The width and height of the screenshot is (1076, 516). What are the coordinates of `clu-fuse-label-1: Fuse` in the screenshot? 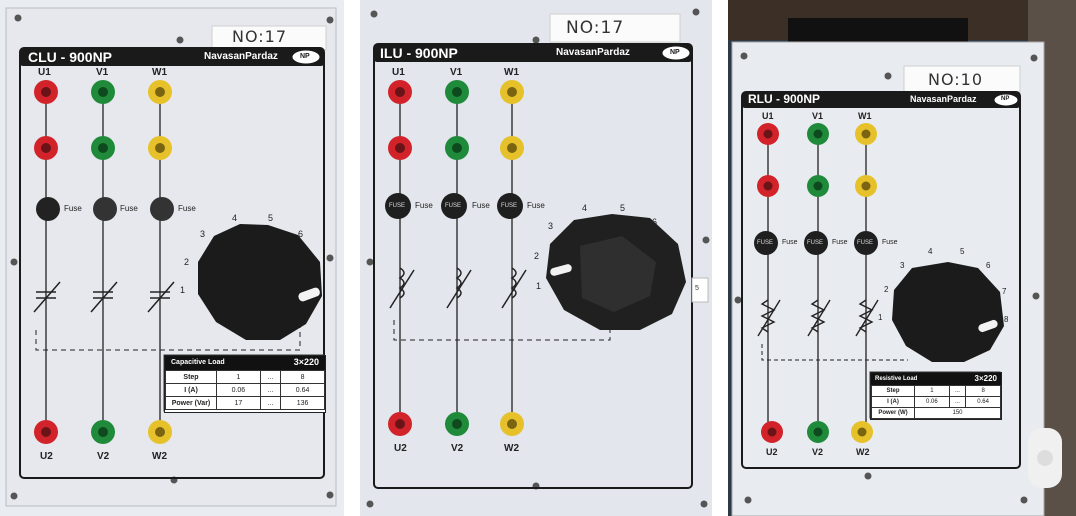 It's located at (73, 208).